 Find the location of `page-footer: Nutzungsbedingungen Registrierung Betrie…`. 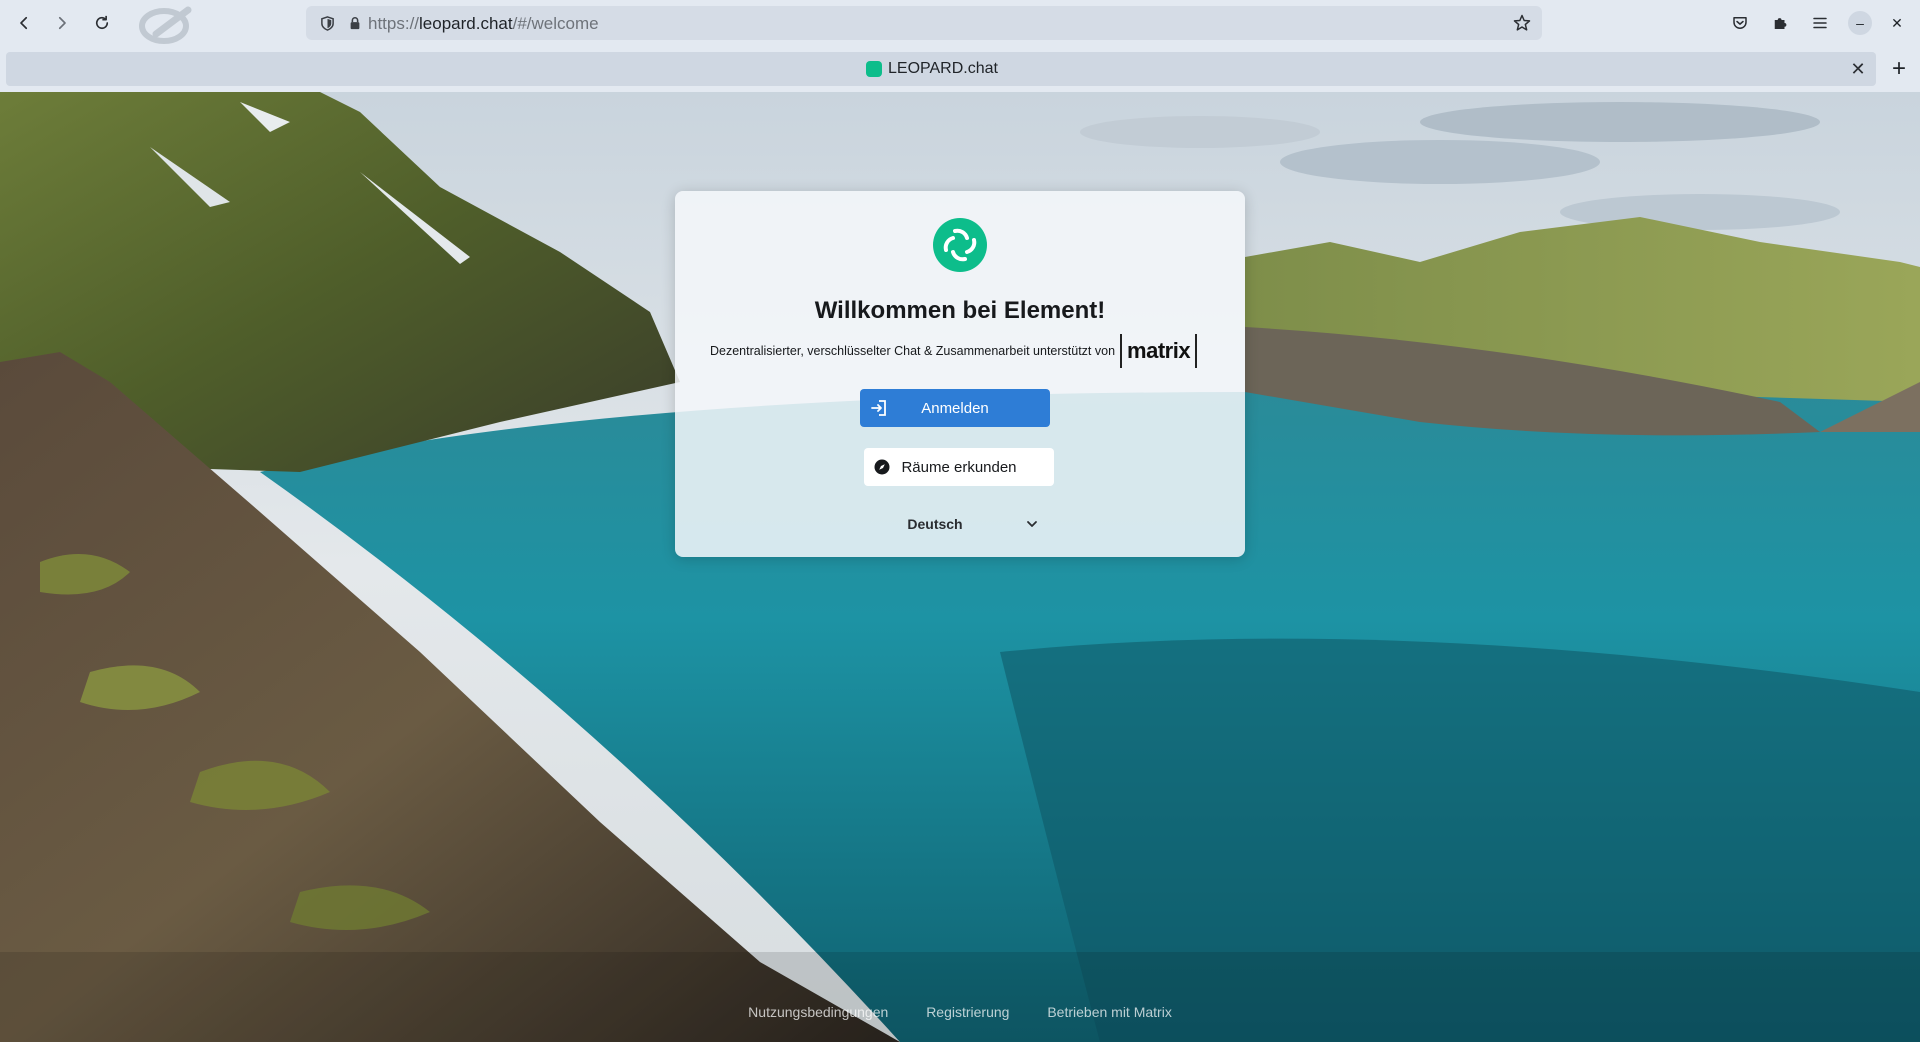

page-footer: Nutzungsbedingungen Registrierung Betrie… is located at coordinates (960, 1012).